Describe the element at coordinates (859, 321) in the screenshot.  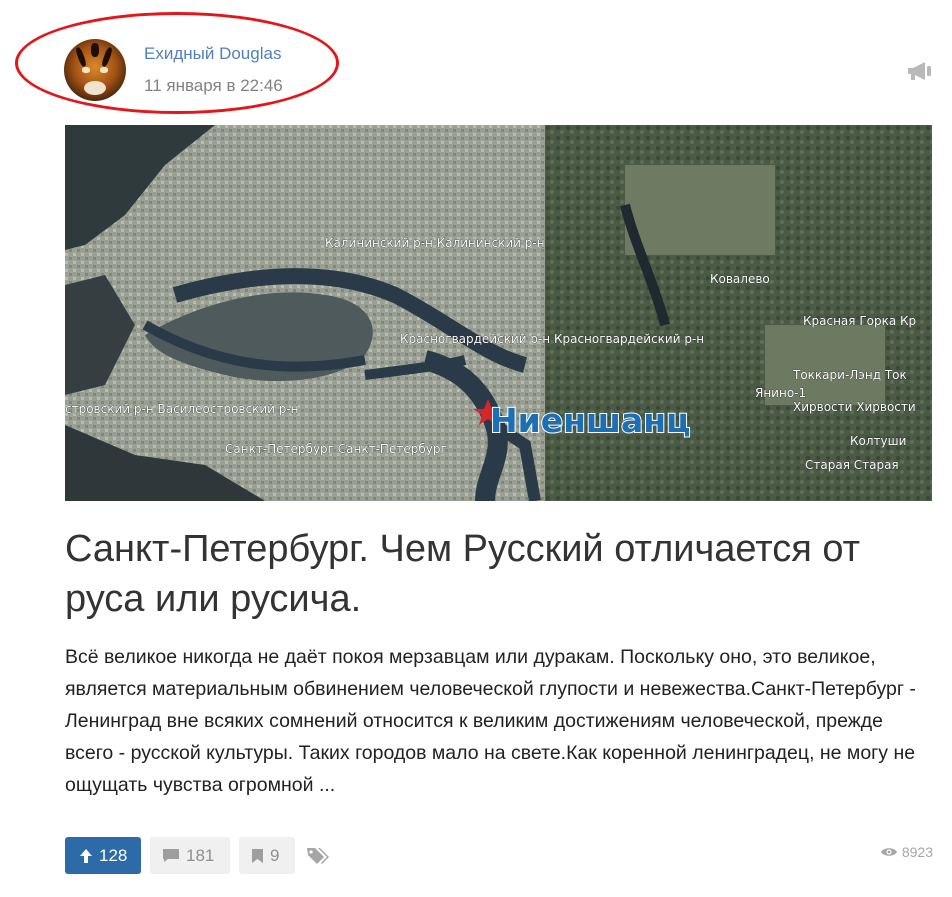
I see `map-label: Красная Горка Кр` at that location.